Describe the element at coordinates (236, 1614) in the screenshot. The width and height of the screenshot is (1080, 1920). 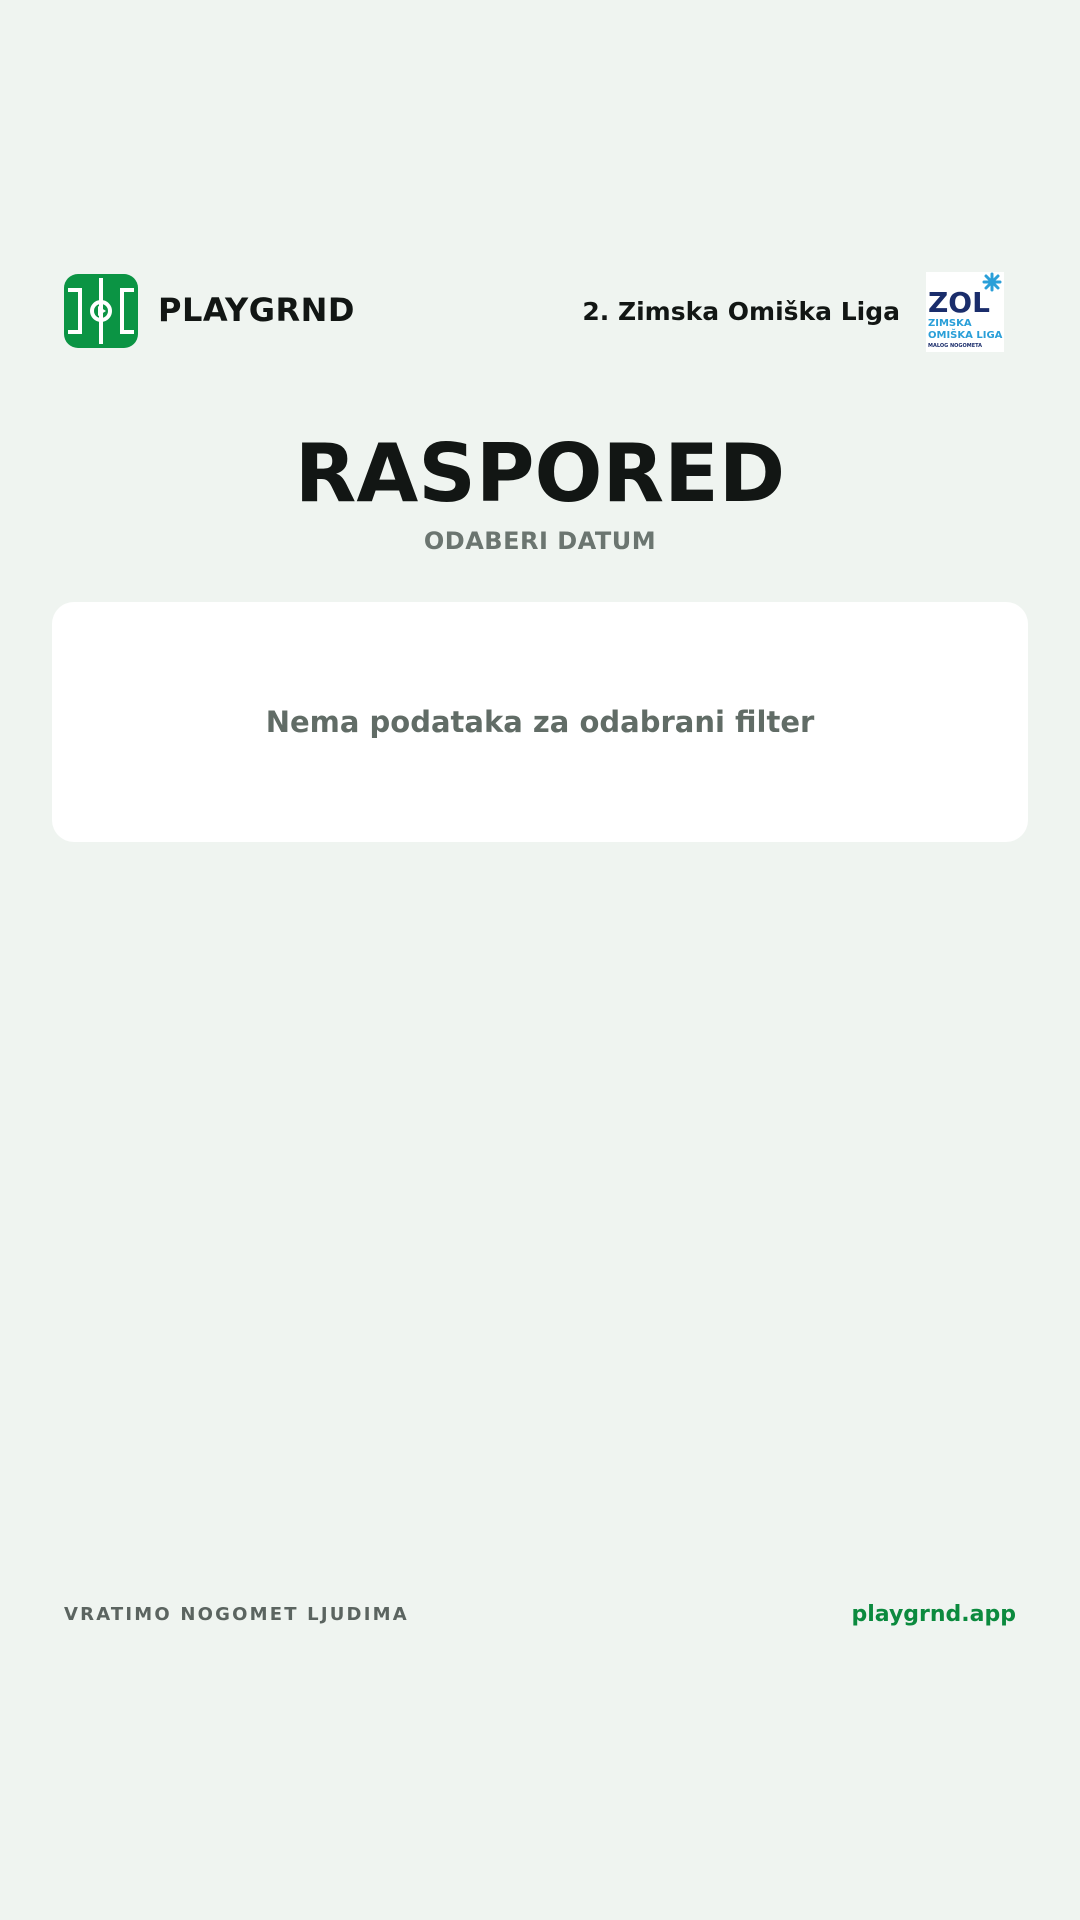
I see `footer-tagline: VRATIMO NOGOMET LJUDIMA` at that location.